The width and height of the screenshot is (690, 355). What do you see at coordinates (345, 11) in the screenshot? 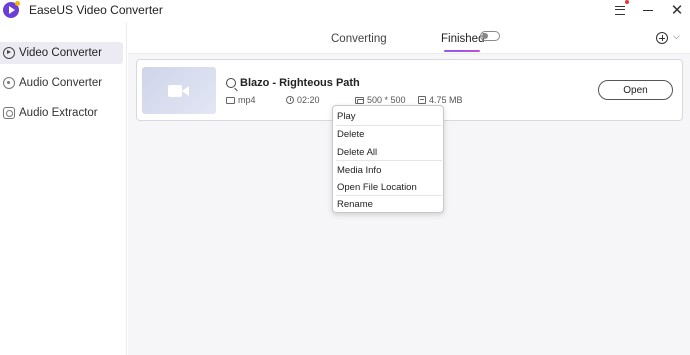
I see `title-bar: EaseUS Video Converter ✕` at bounding box center [345, 11].